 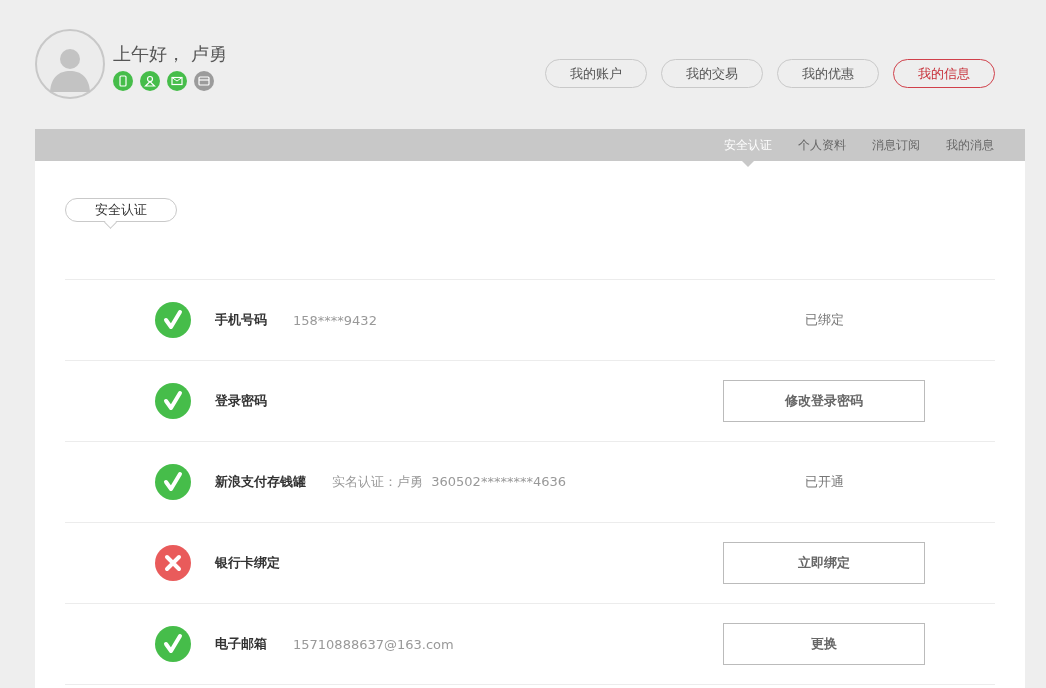 I want to click on item-label: 电子邮箱, so click(x=241, y=644).